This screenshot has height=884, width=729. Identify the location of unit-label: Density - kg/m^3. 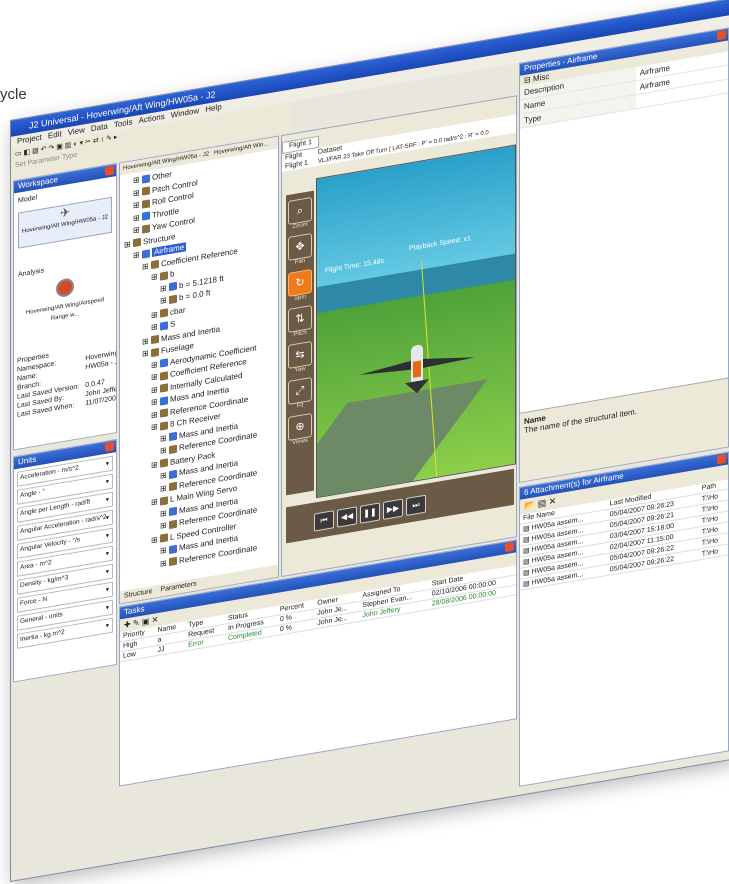
(44, 582).